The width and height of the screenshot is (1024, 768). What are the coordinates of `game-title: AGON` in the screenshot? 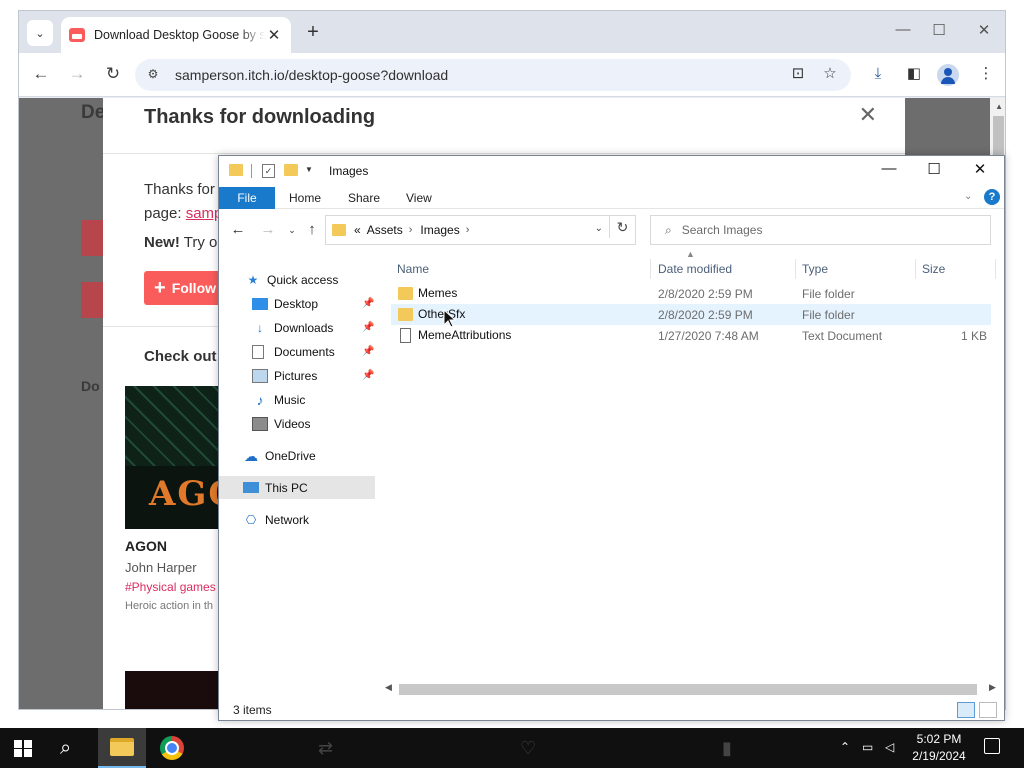 It's located at (146, 546).